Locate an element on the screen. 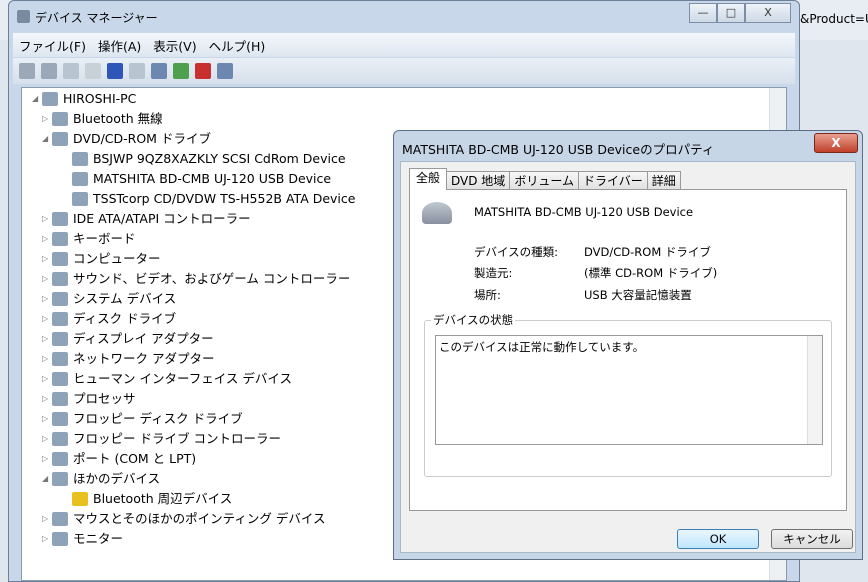 Image resolution: width=868 pixels, height=582 pixels. tree-item: ◢ HIROSHI-PC is located at coordinates (84, 99).